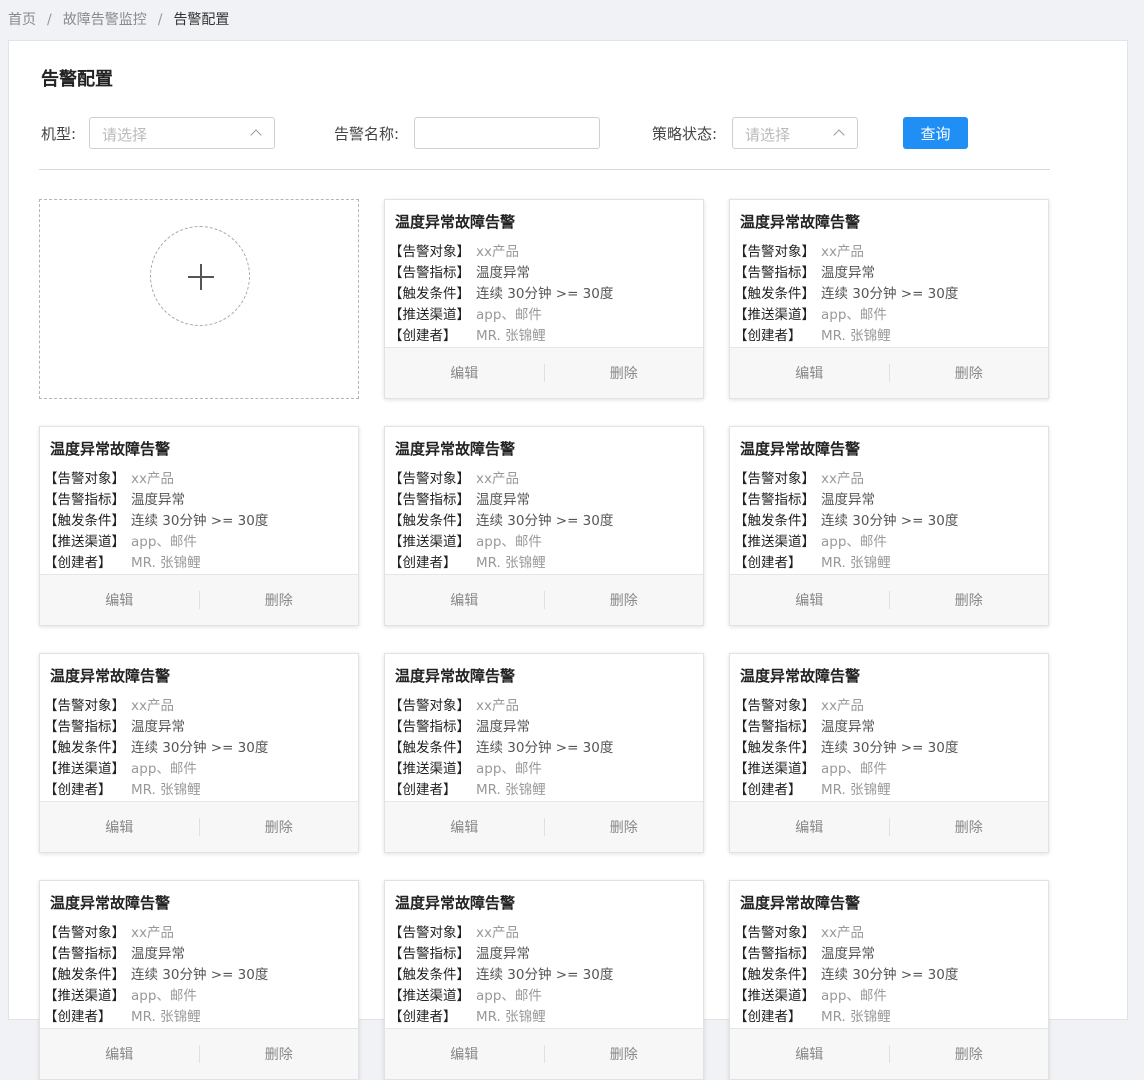 The height and width of the screenshot is (1080, 1144). Describe the element at coordinates (935, 133) in the screenshot. I see `query-button: 查询` at that location.